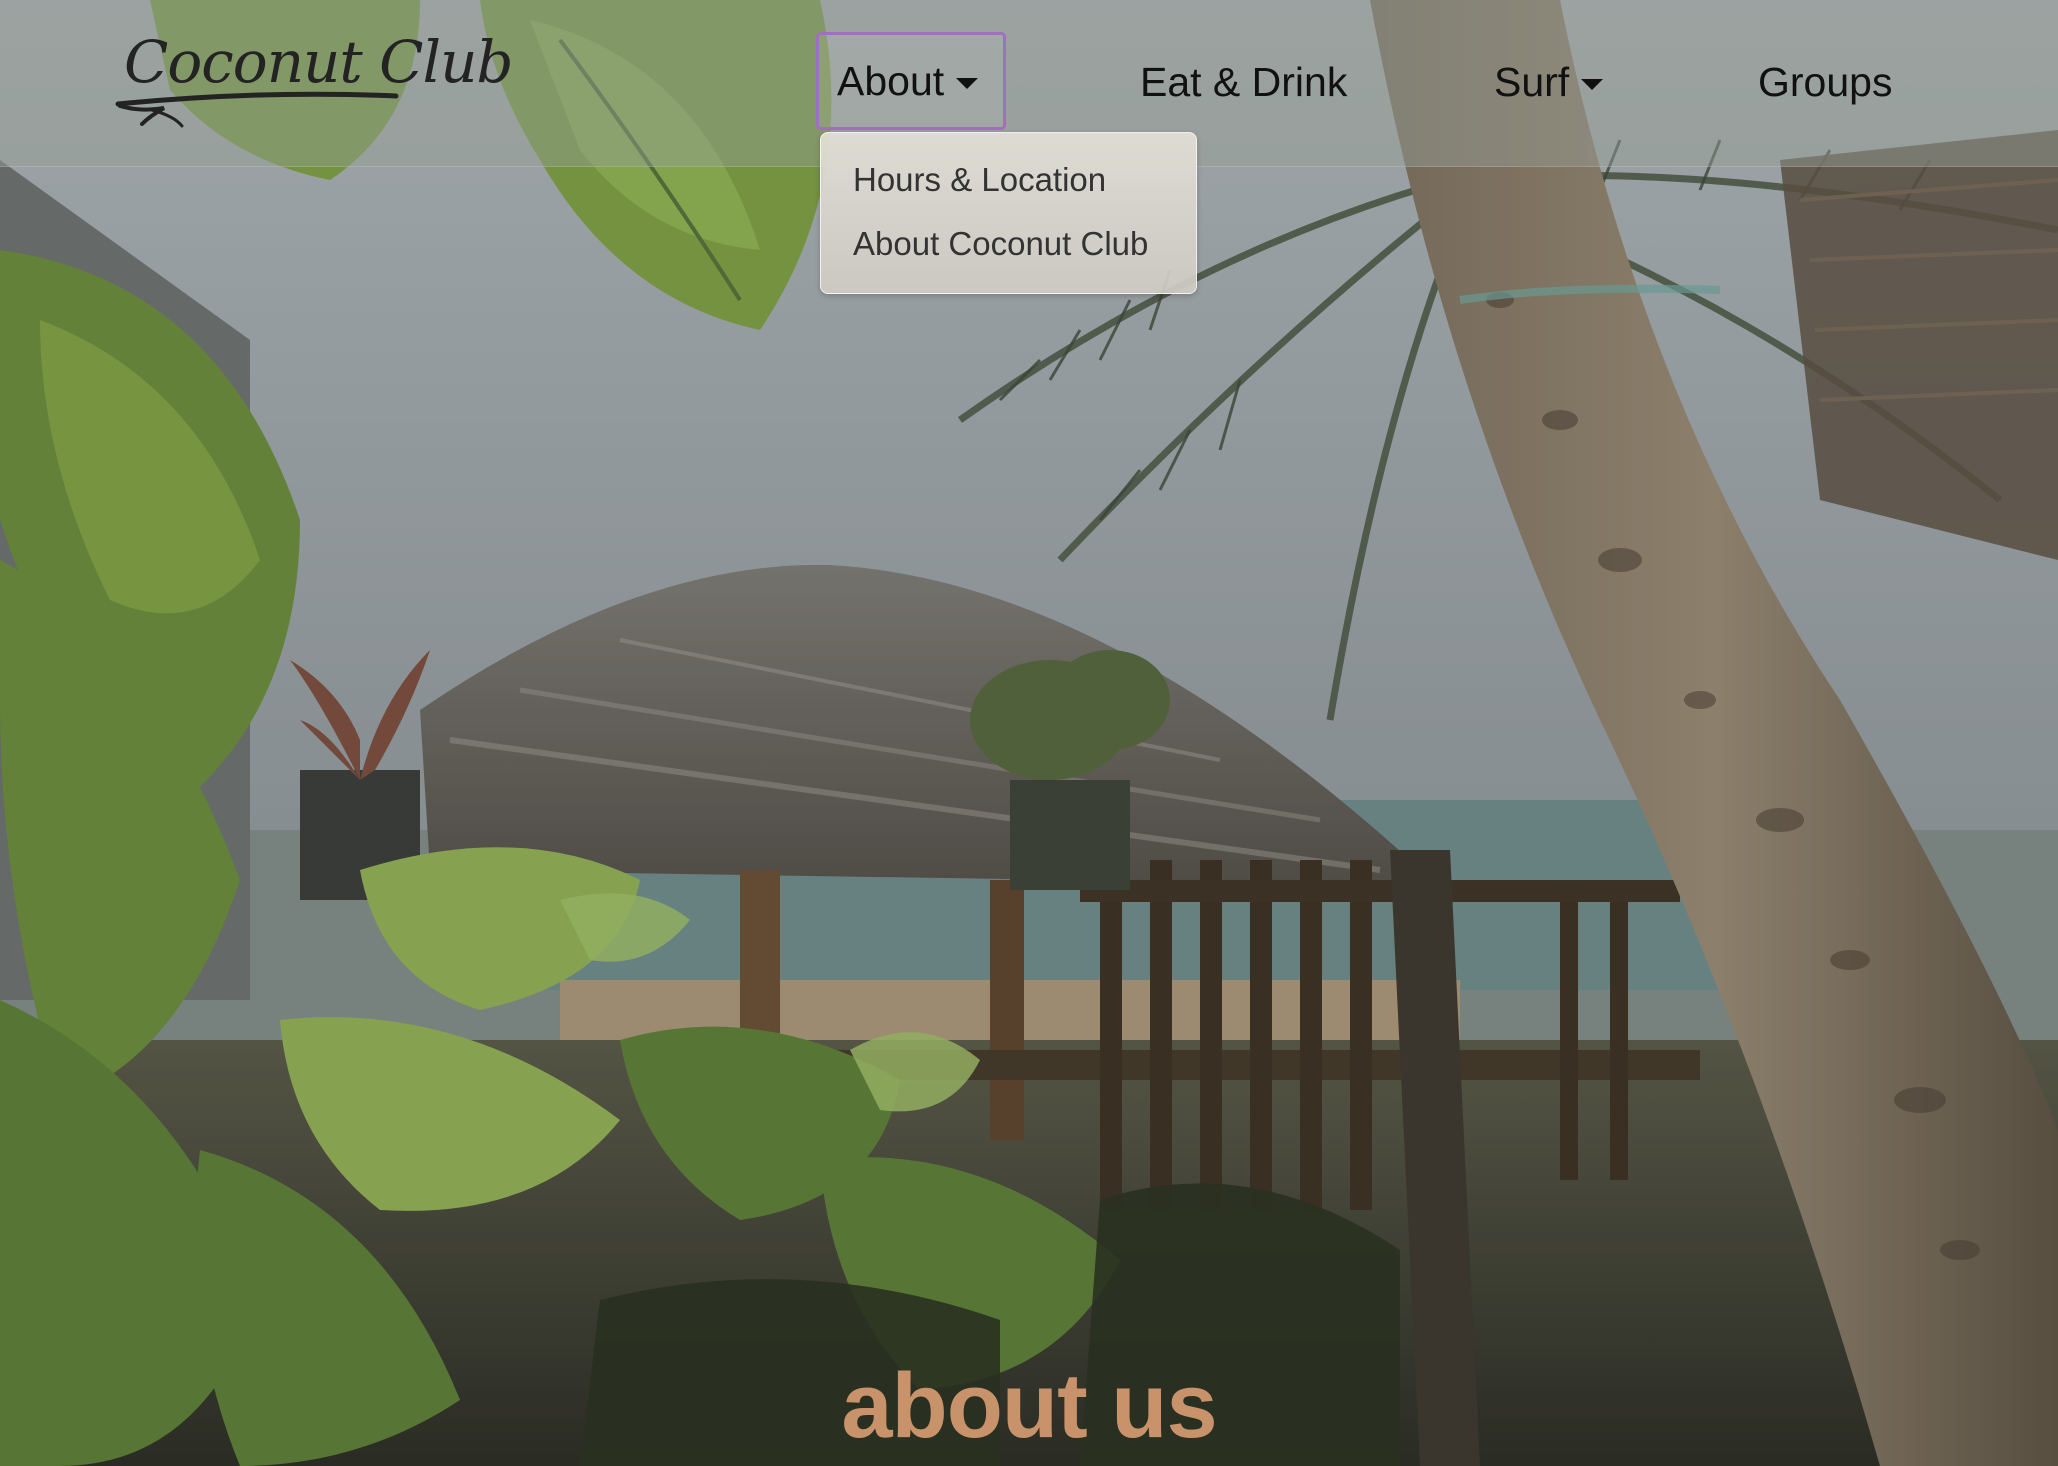 The width and height of the screenshot is (2058, 1466). What do you see at coordinates (979, 180) in the screenshot?
I see `dropdown-item-hours-location: Hours & Location` at bounding box center [979, 180].